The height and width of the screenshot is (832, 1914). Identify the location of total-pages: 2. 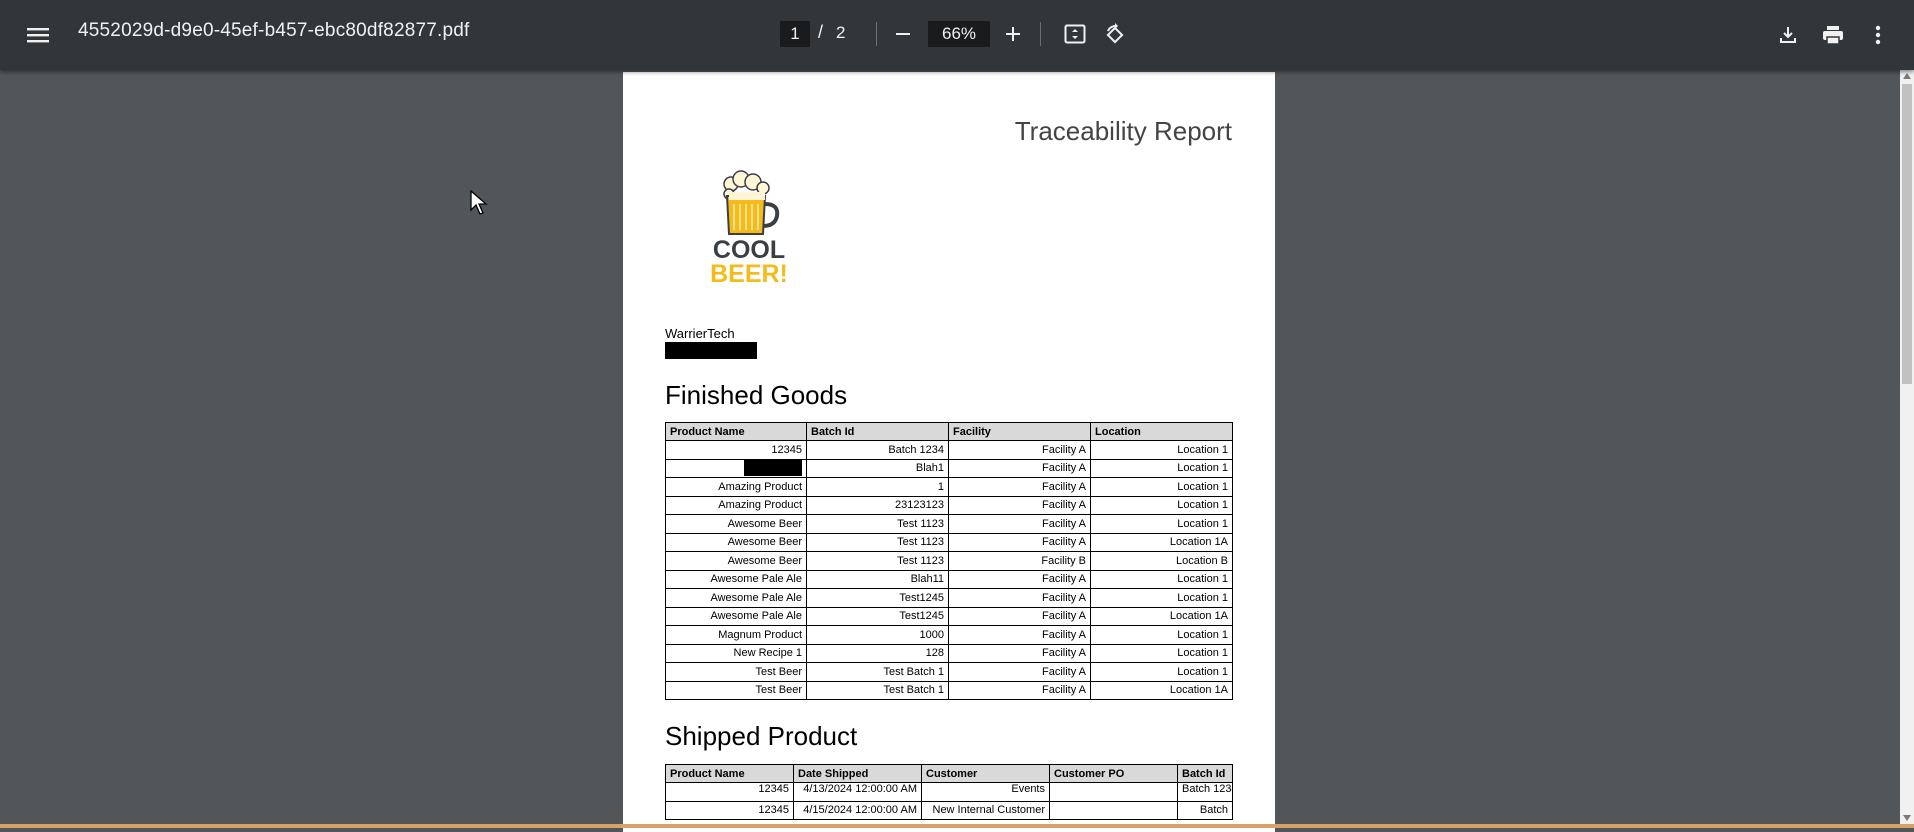
(841, 32).